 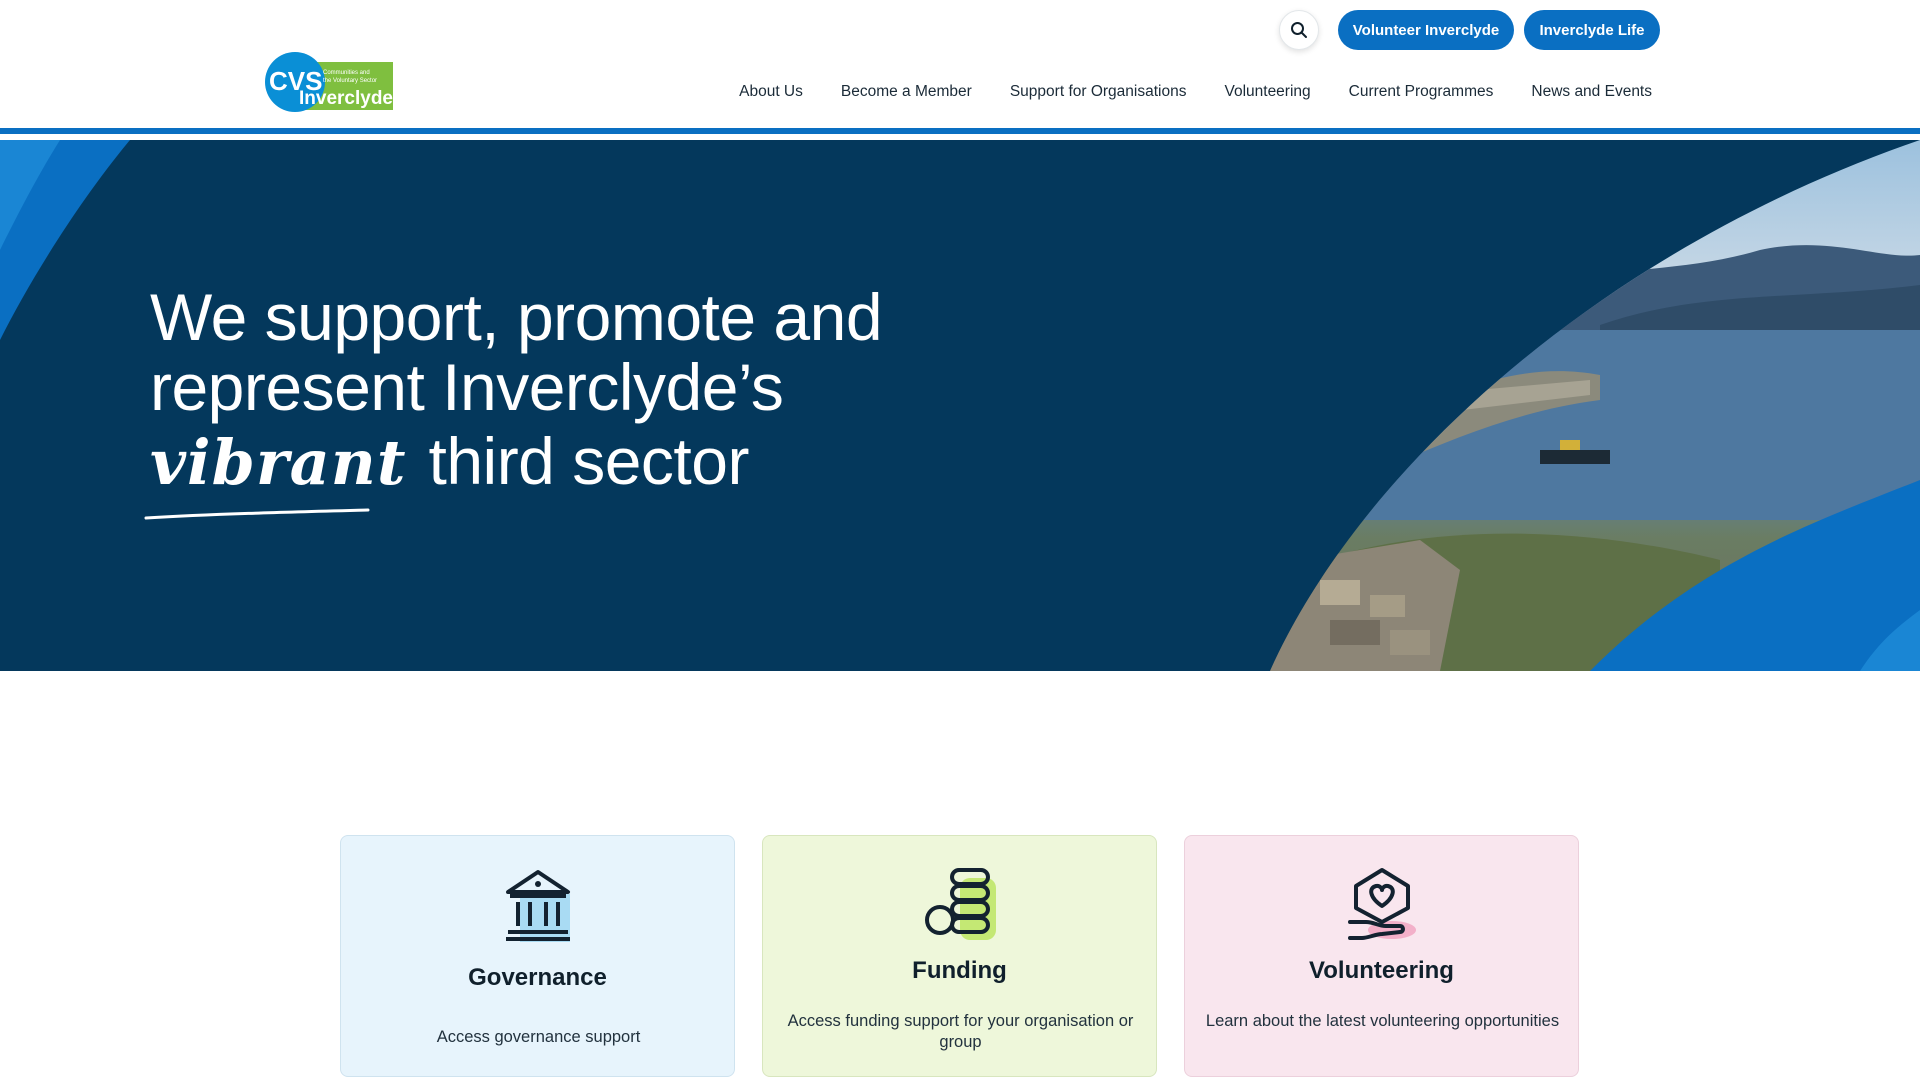 I want to click on nav-volunteering: Volunteering, so click(x=1267, y=92).